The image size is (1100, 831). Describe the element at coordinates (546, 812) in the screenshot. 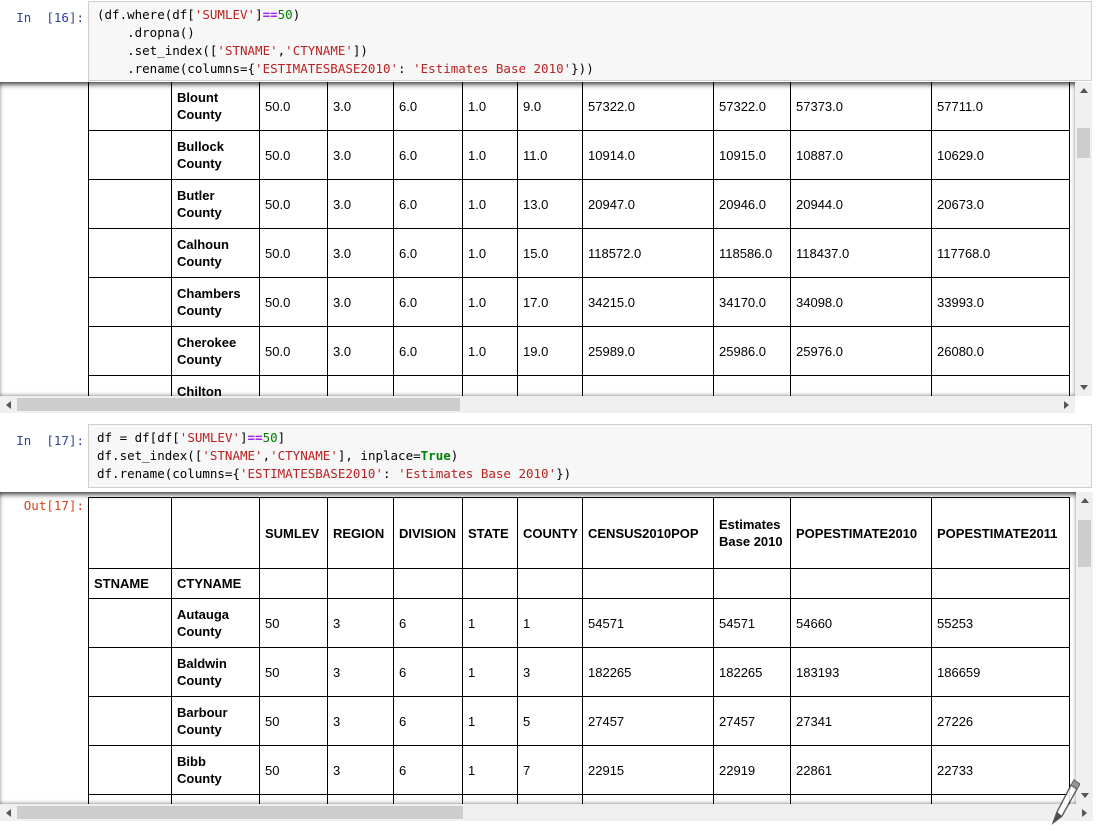

I see `h-scrollbar-output17` at that location.